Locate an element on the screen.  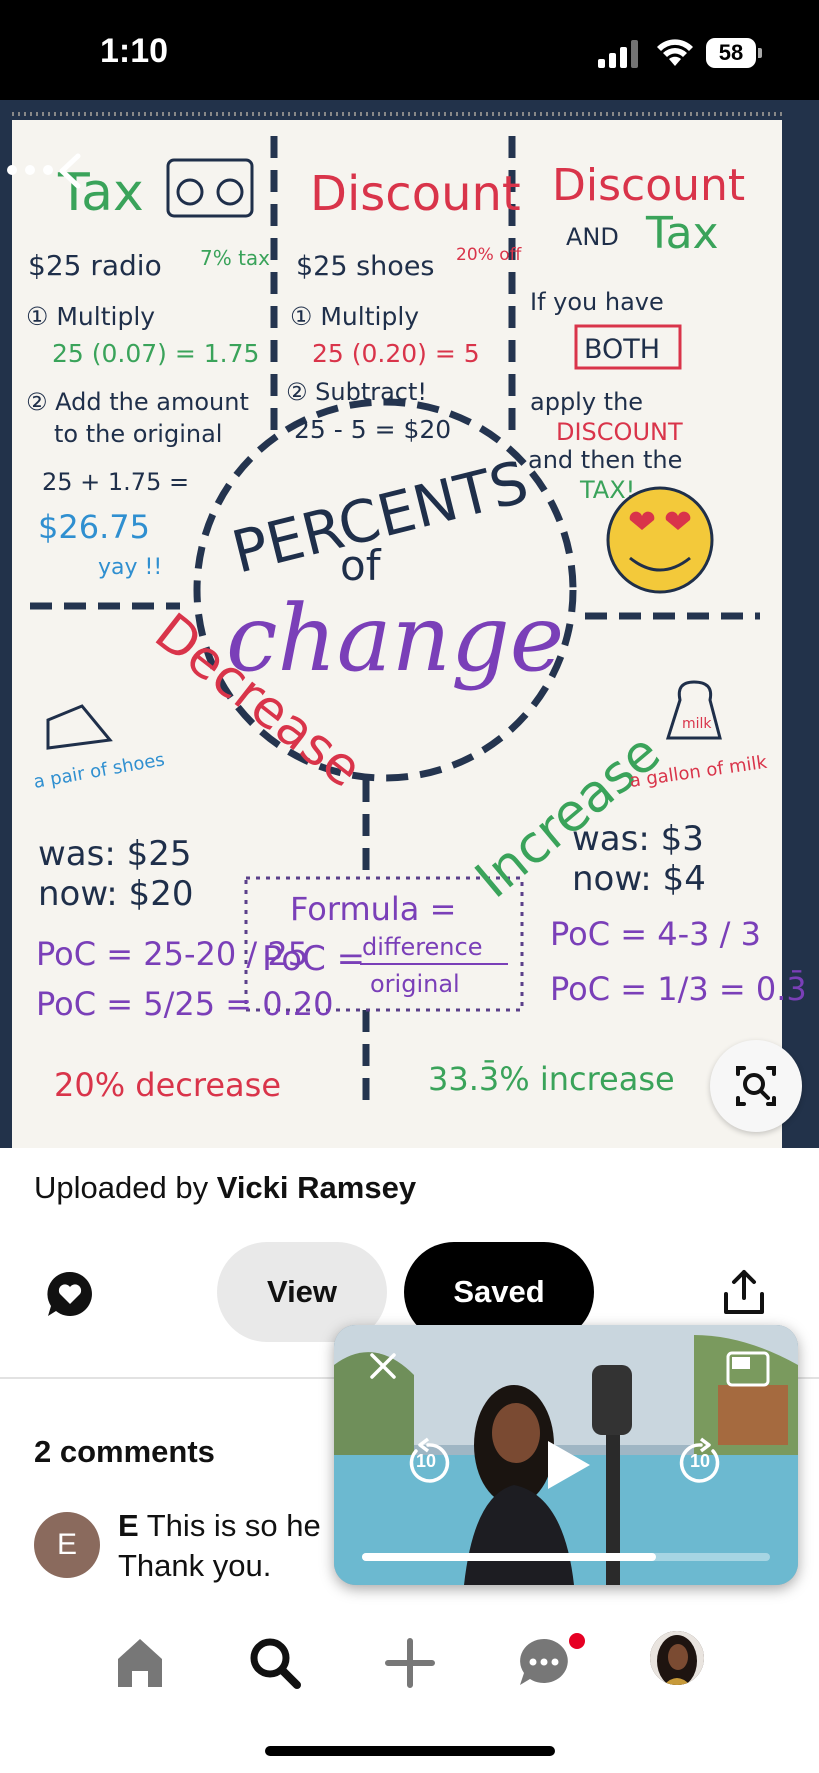
uploaded-by-prefix: Uploaded by is located at coordinates (121, 1187).